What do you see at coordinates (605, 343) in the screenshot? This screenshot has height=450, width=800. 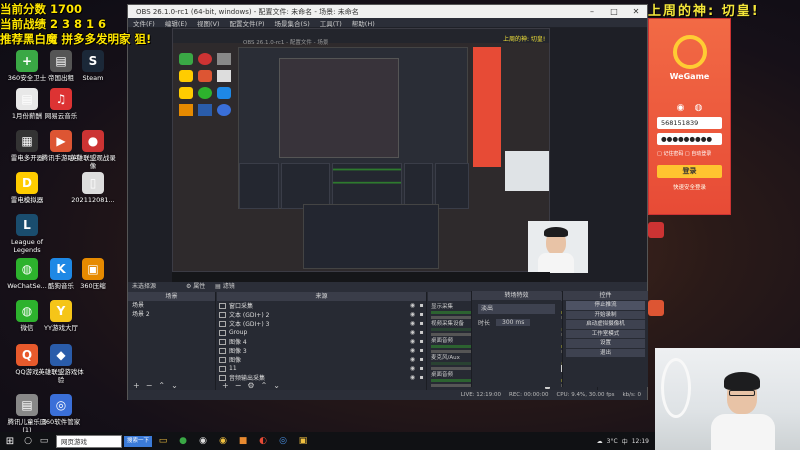 I see `settings-button: 设置` at bounding box center [605, 343].